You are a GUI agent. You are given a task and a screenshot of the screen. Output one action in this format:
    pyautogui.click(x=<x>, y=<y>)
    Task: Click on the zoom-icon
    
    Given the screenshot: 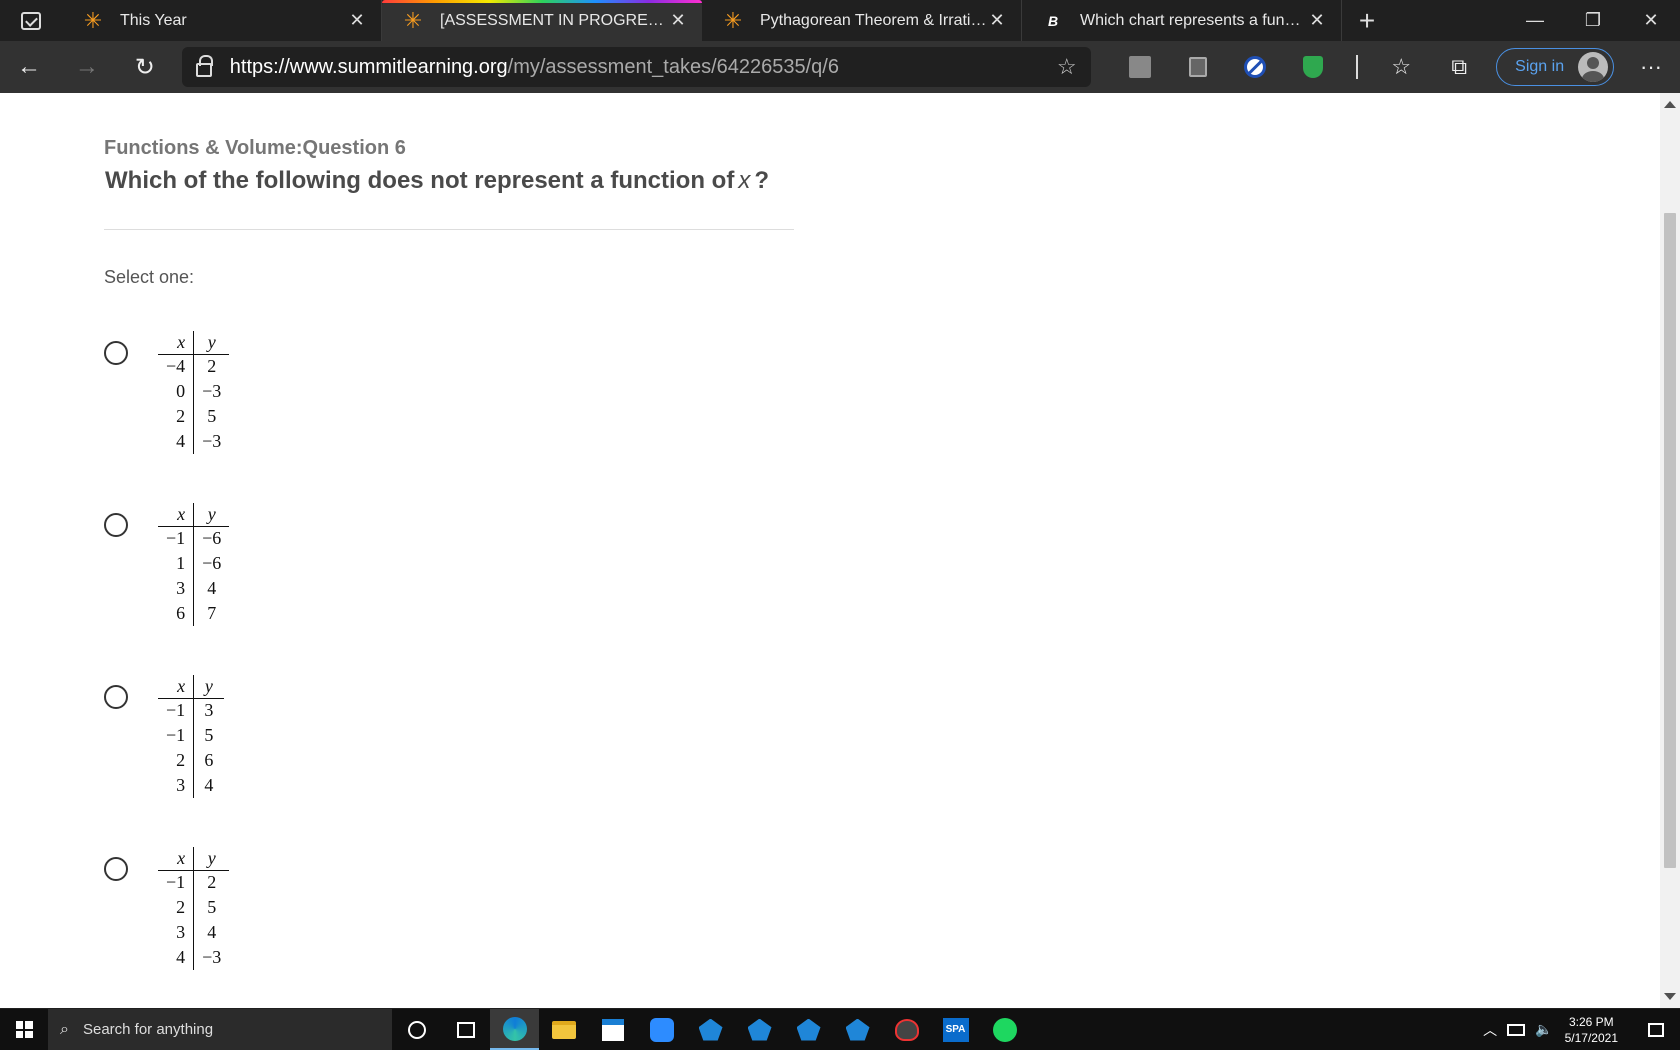 What is the action you would take?
    pyautogui.click(x=661, y=1029)
    